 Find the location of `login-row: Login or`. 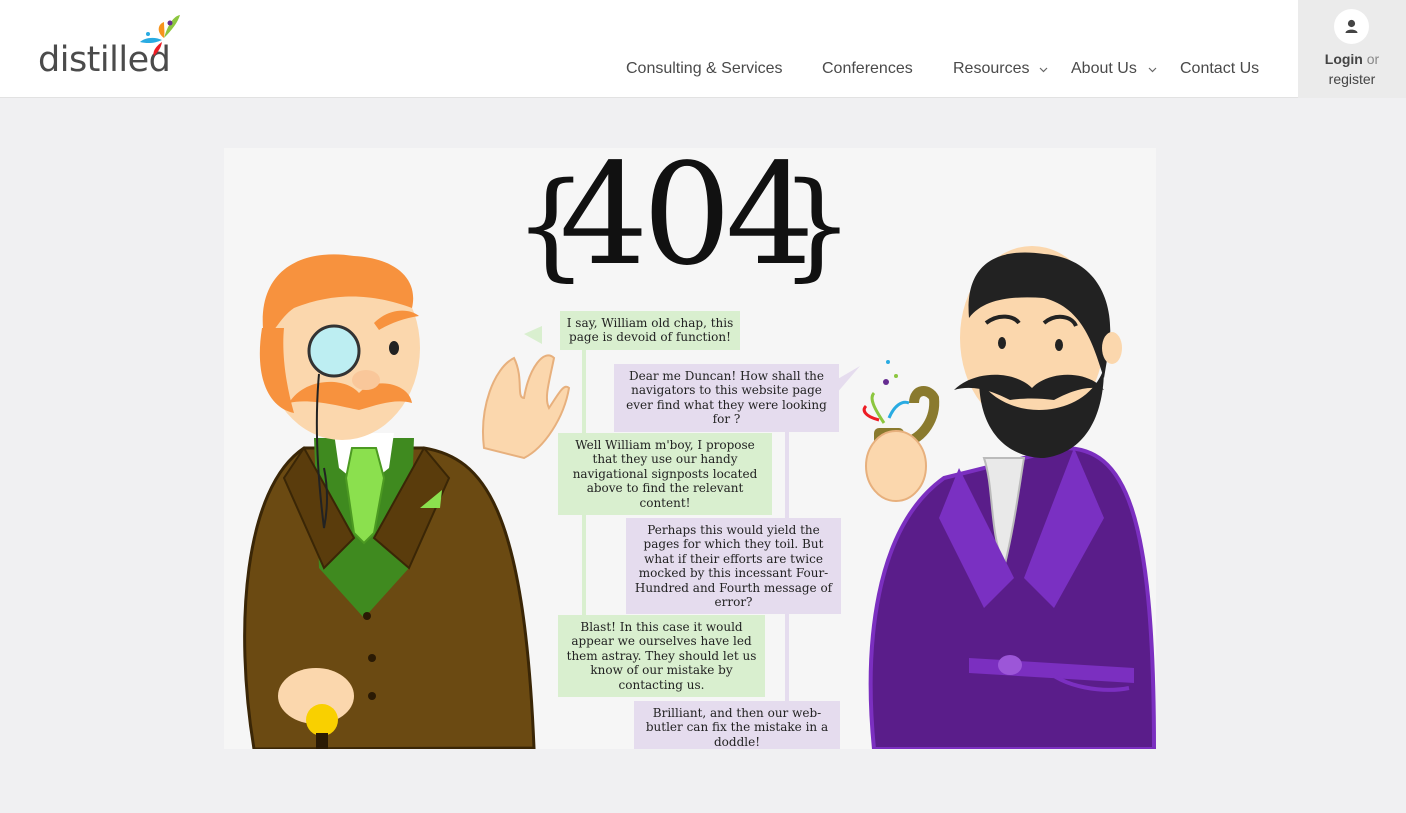

login-row: Login or is located at coordinates (1352, 59).